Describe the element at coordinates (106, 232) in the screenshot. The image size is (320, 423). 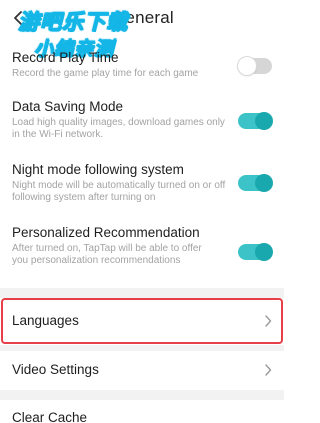
I see `setting-title: Personalized Recommendation` at that location.